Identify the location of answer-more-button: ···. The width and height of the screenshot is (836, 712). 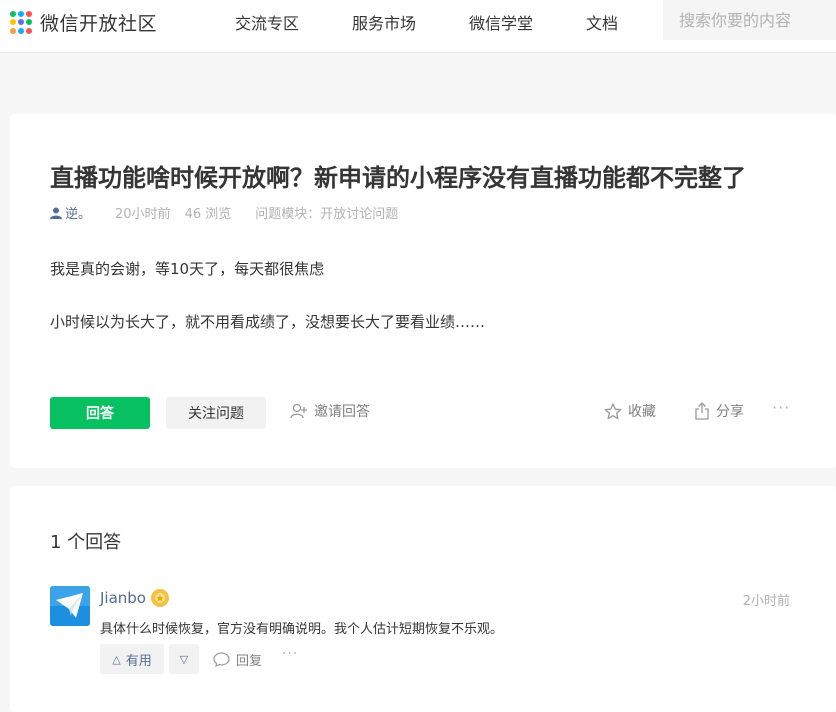
(290, 654).